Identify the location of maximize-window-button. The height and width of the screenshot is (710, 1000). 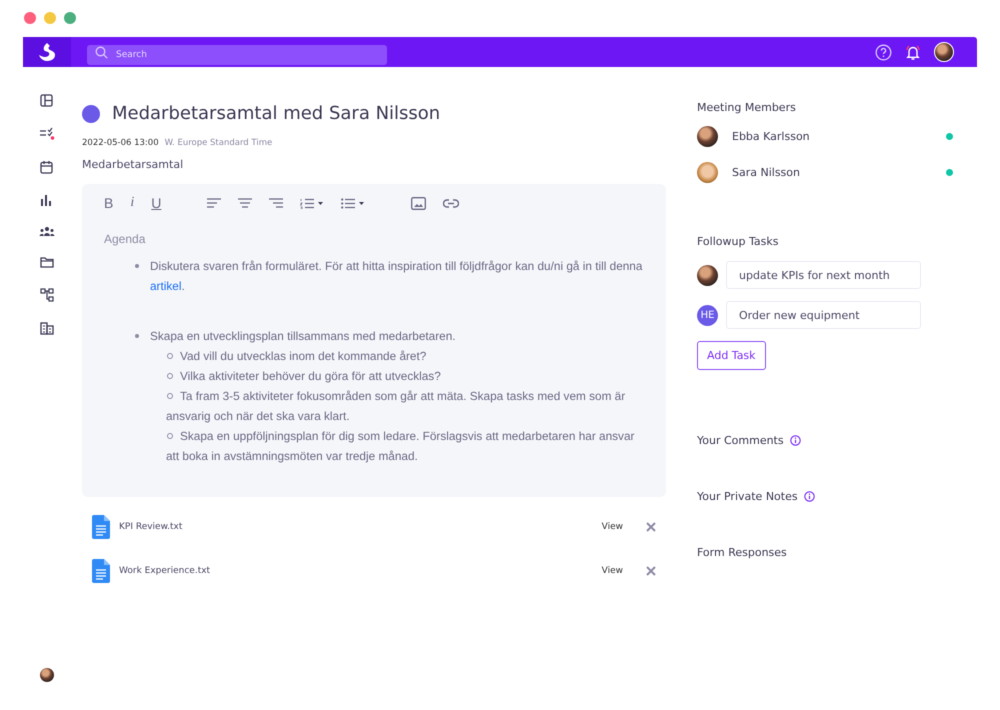
(70, 18).